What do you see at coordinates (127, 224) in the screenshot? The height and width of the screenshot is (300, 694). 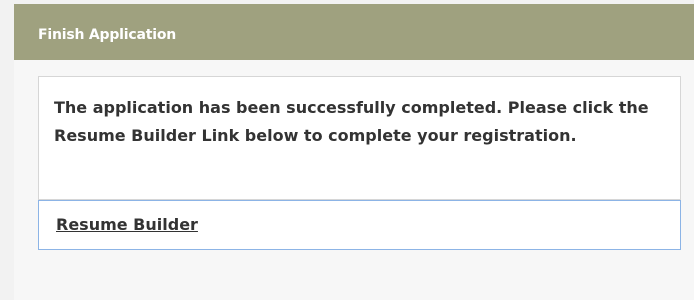 I see `resume-builder-link: Resume Builder` at bounding box center [127, 224].